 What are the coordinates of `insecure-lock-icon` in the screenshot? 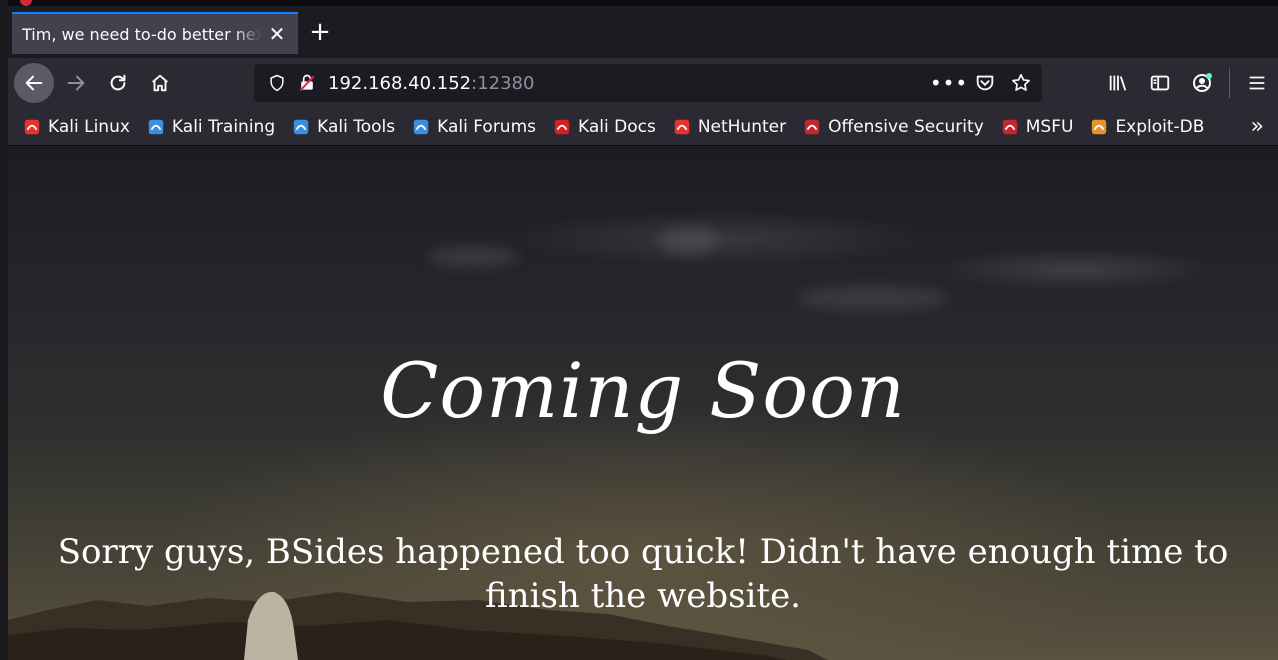 It's located at (307, 83).